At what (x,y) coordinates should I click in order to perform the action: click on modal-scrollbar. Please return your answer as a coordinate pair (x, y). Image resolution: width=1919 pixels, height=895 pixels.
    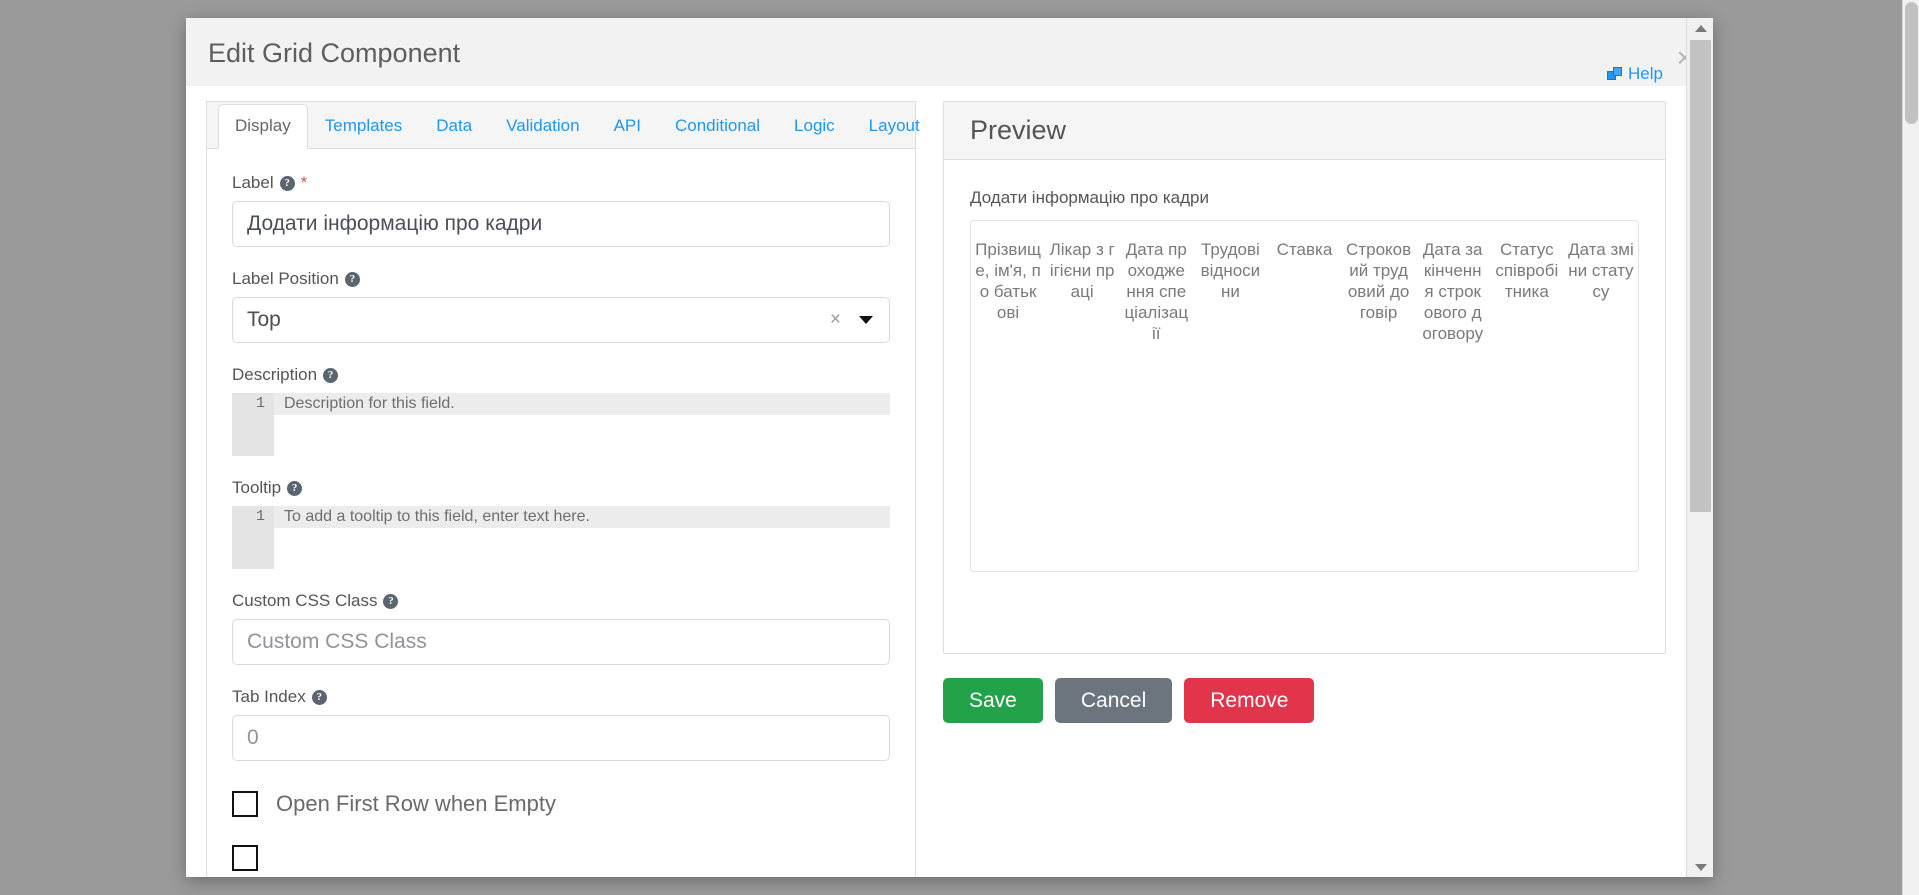
    Looking at the image, I should click on (1699, 447).